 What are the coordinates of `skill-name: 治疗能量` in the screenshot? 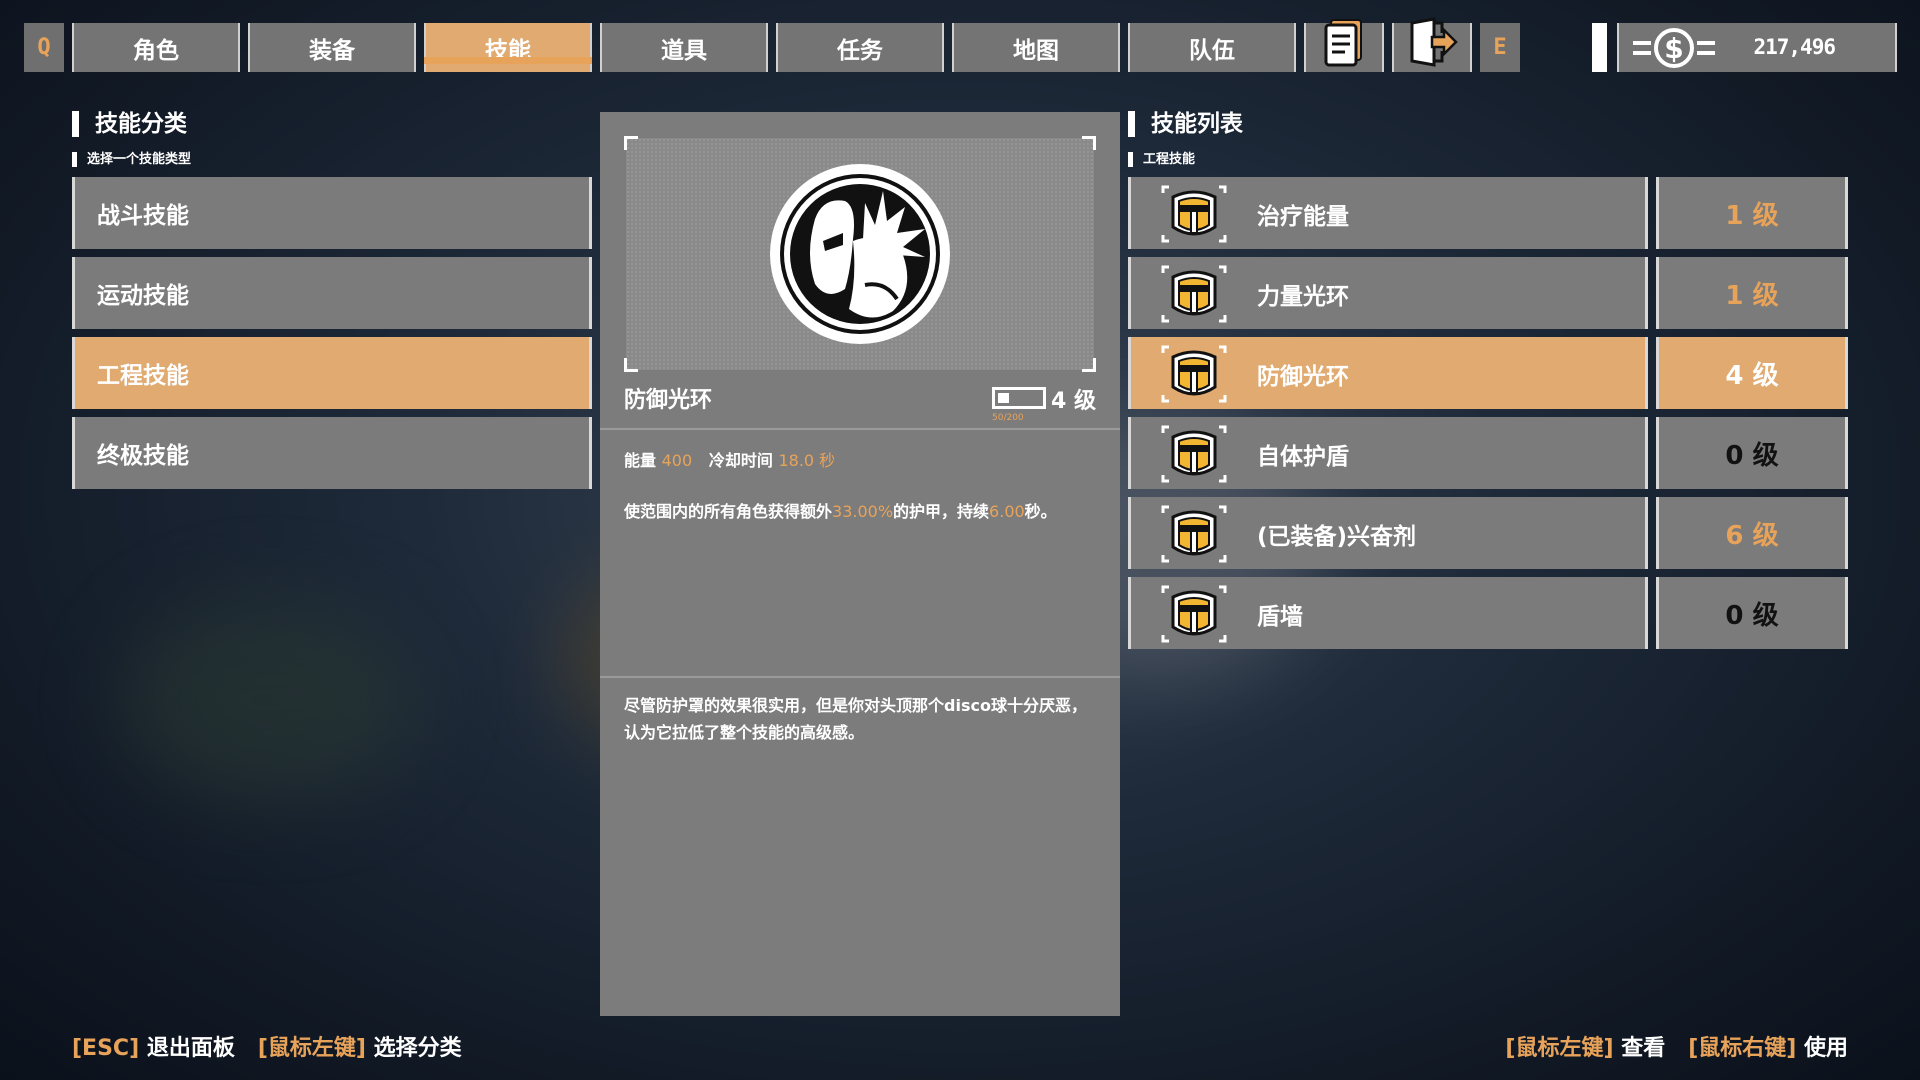 It's located at (1303, 217).